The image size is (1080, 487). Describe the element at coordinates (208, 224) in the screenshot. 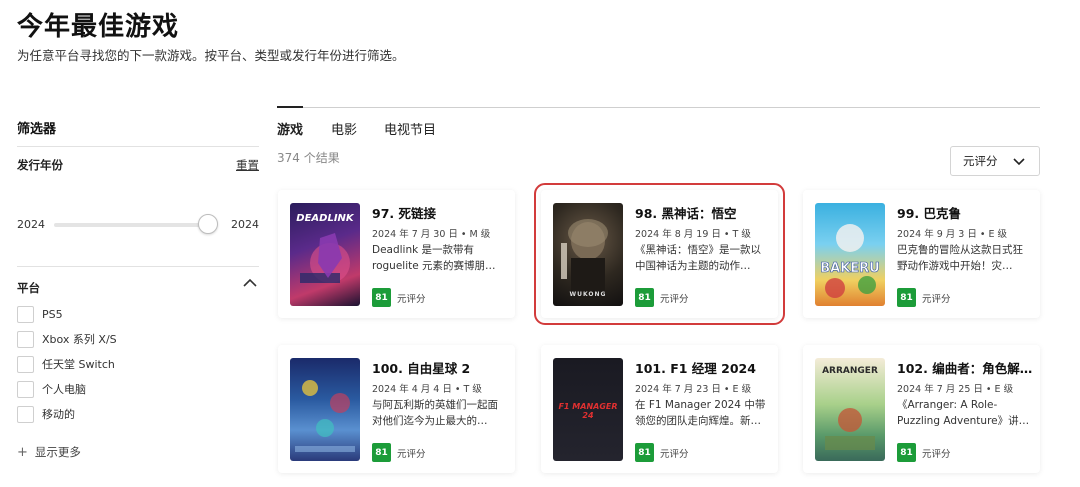

I see `year-slider-thumb` at that location.